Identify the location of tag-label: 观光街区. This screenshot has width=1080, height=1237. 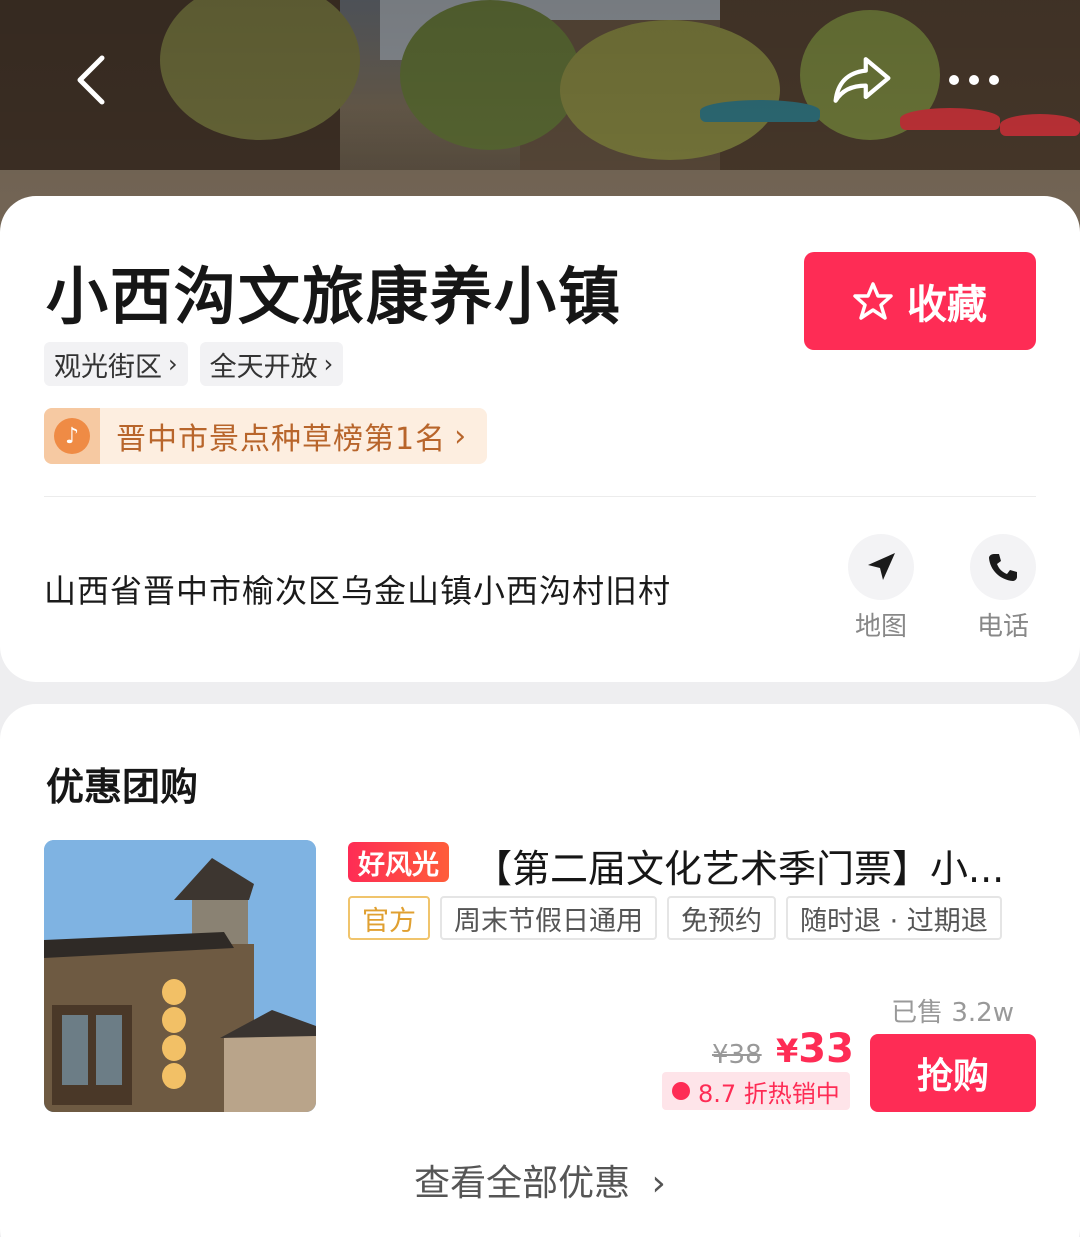
(108, 367).